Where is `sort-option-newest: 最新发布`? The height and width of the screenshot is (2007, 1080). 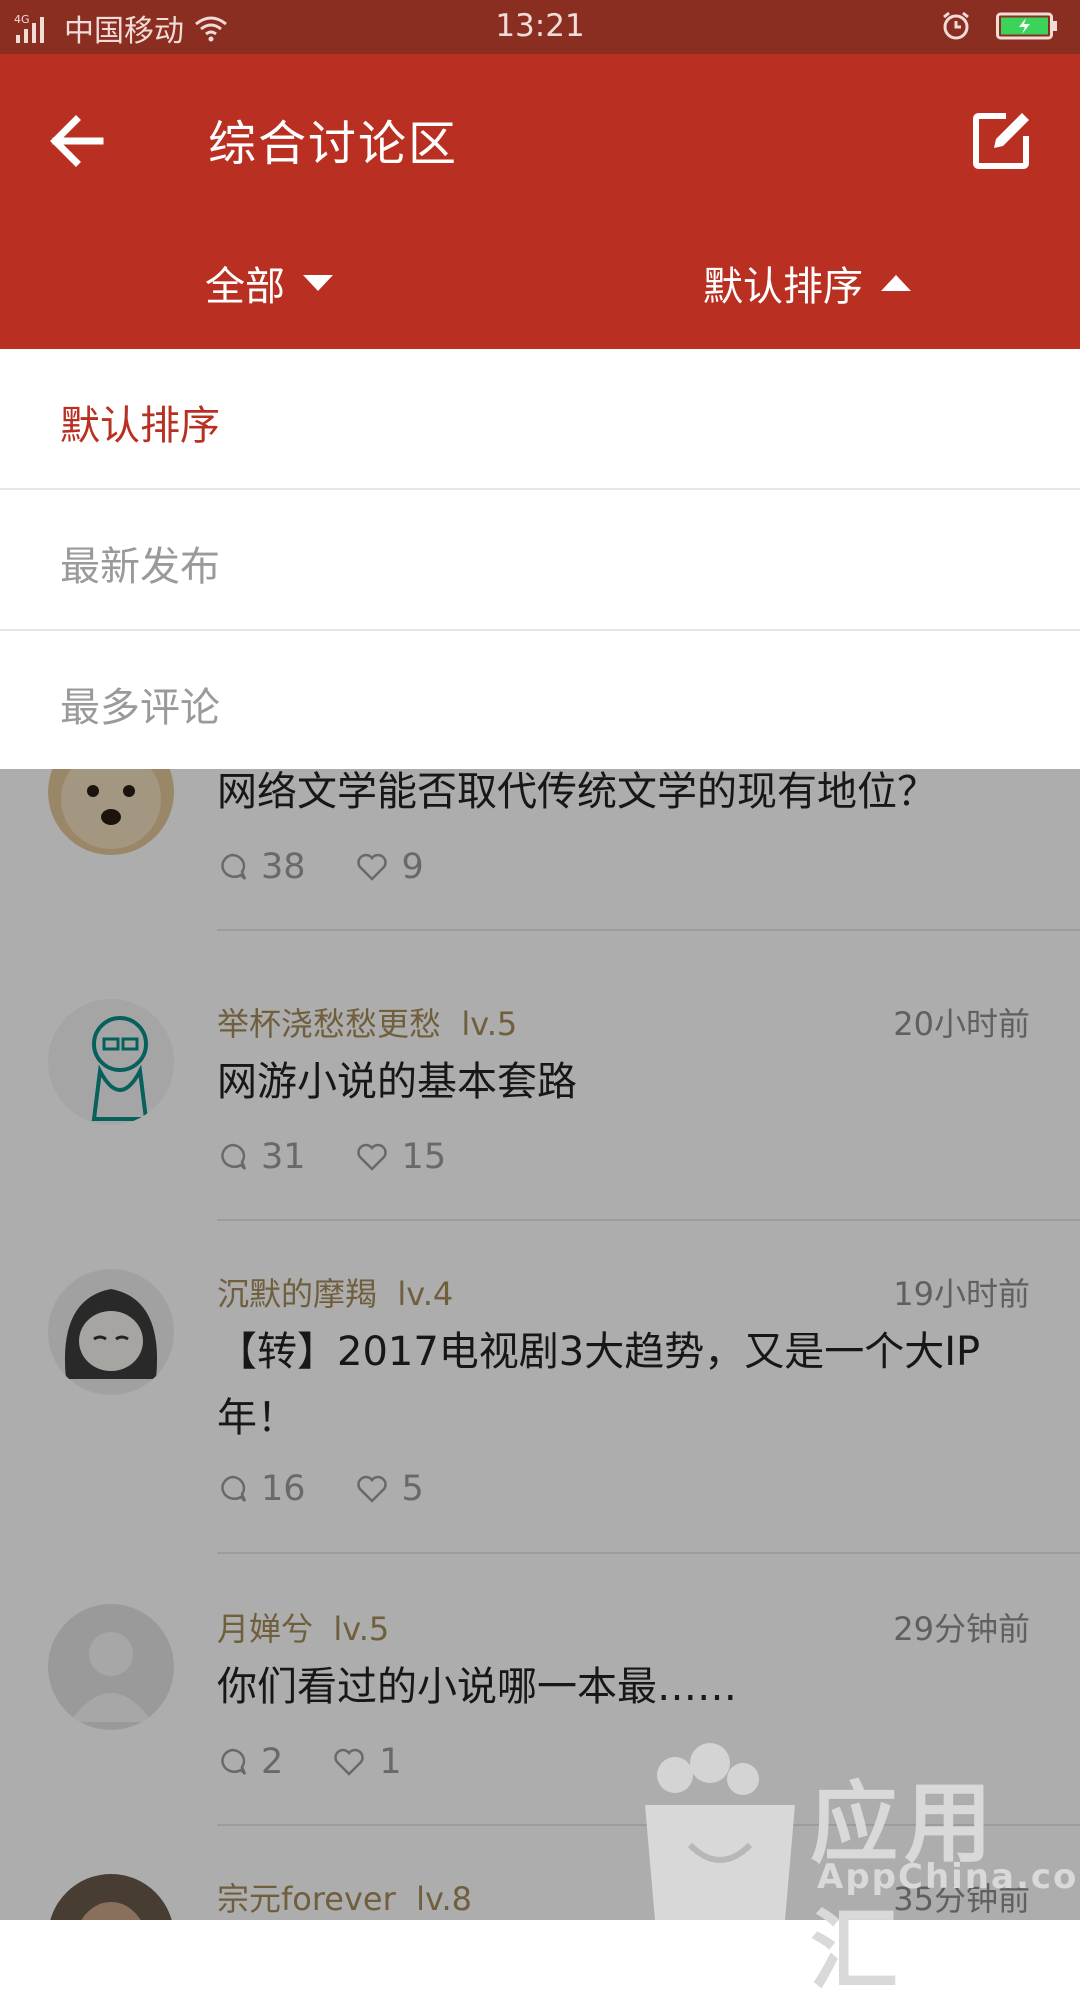
sort-option-newest: 最新发布 is located at coordinates (540, 559).